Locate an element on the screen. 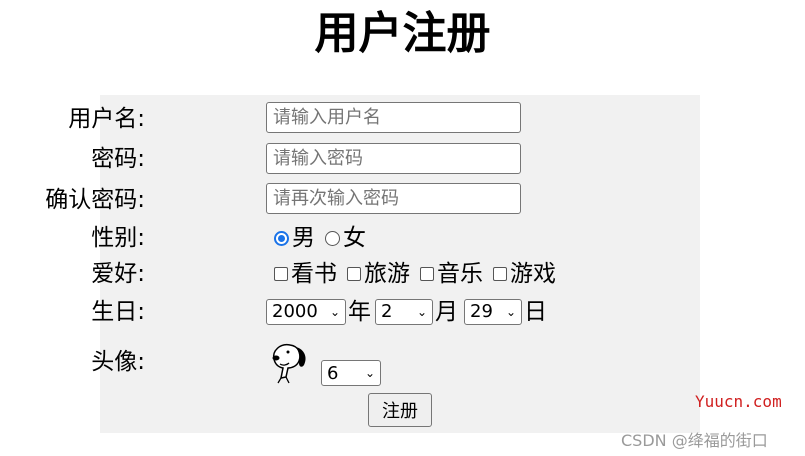 This screenshot has height=456, width=805. site-watermark: Yuucn.com is located at coordinates (738, 401).